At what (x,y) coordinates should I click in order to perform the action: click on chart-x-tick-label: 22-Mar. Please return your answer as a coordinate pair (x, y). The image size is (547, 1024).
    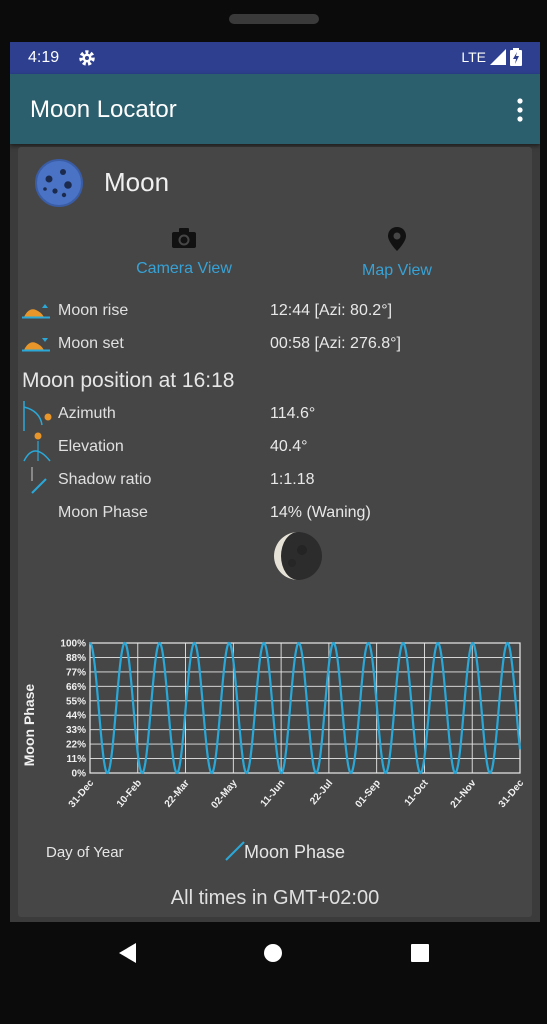
    Looking at the image, I should click on (177, 794).